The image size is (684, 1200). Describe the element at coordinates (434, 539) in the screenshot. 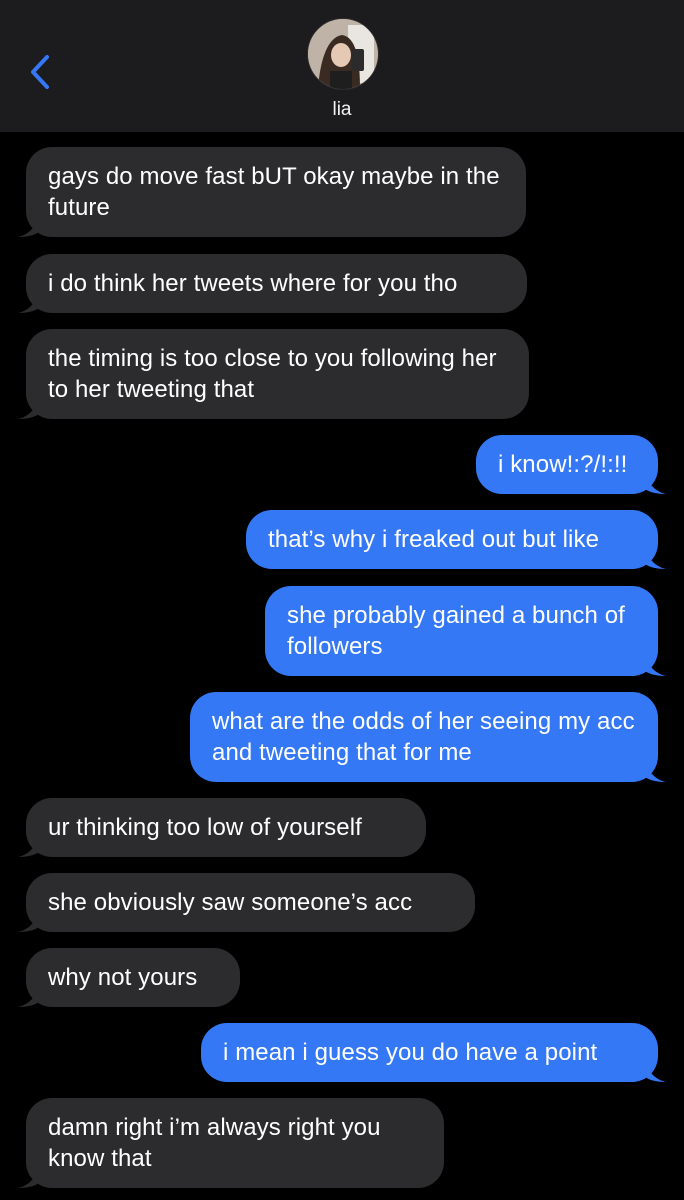

I see `message-text: that’s why i freaked out but like` at that location.